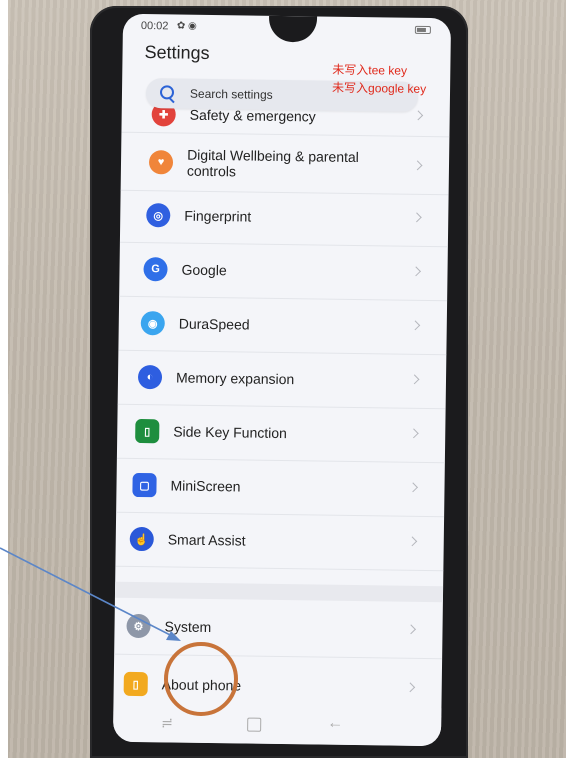 This screenshot has height=758, width=566. What do you see at coordinates (152, 323) in the screenshot?
I see `duraspeed-icon: ◉` at bounding box center [152, 323].